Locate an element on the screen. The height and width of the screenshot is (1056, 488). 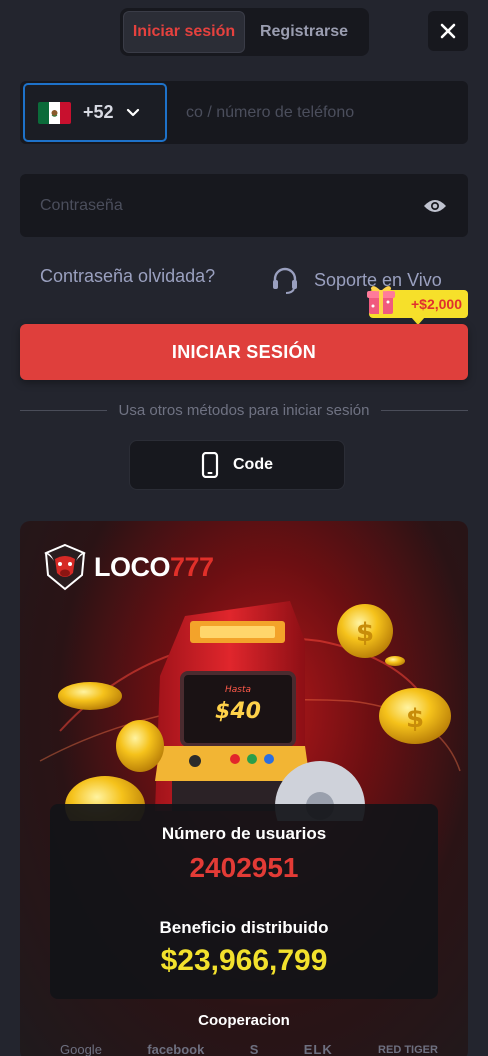
password-input is located at coordinates (215, 205).